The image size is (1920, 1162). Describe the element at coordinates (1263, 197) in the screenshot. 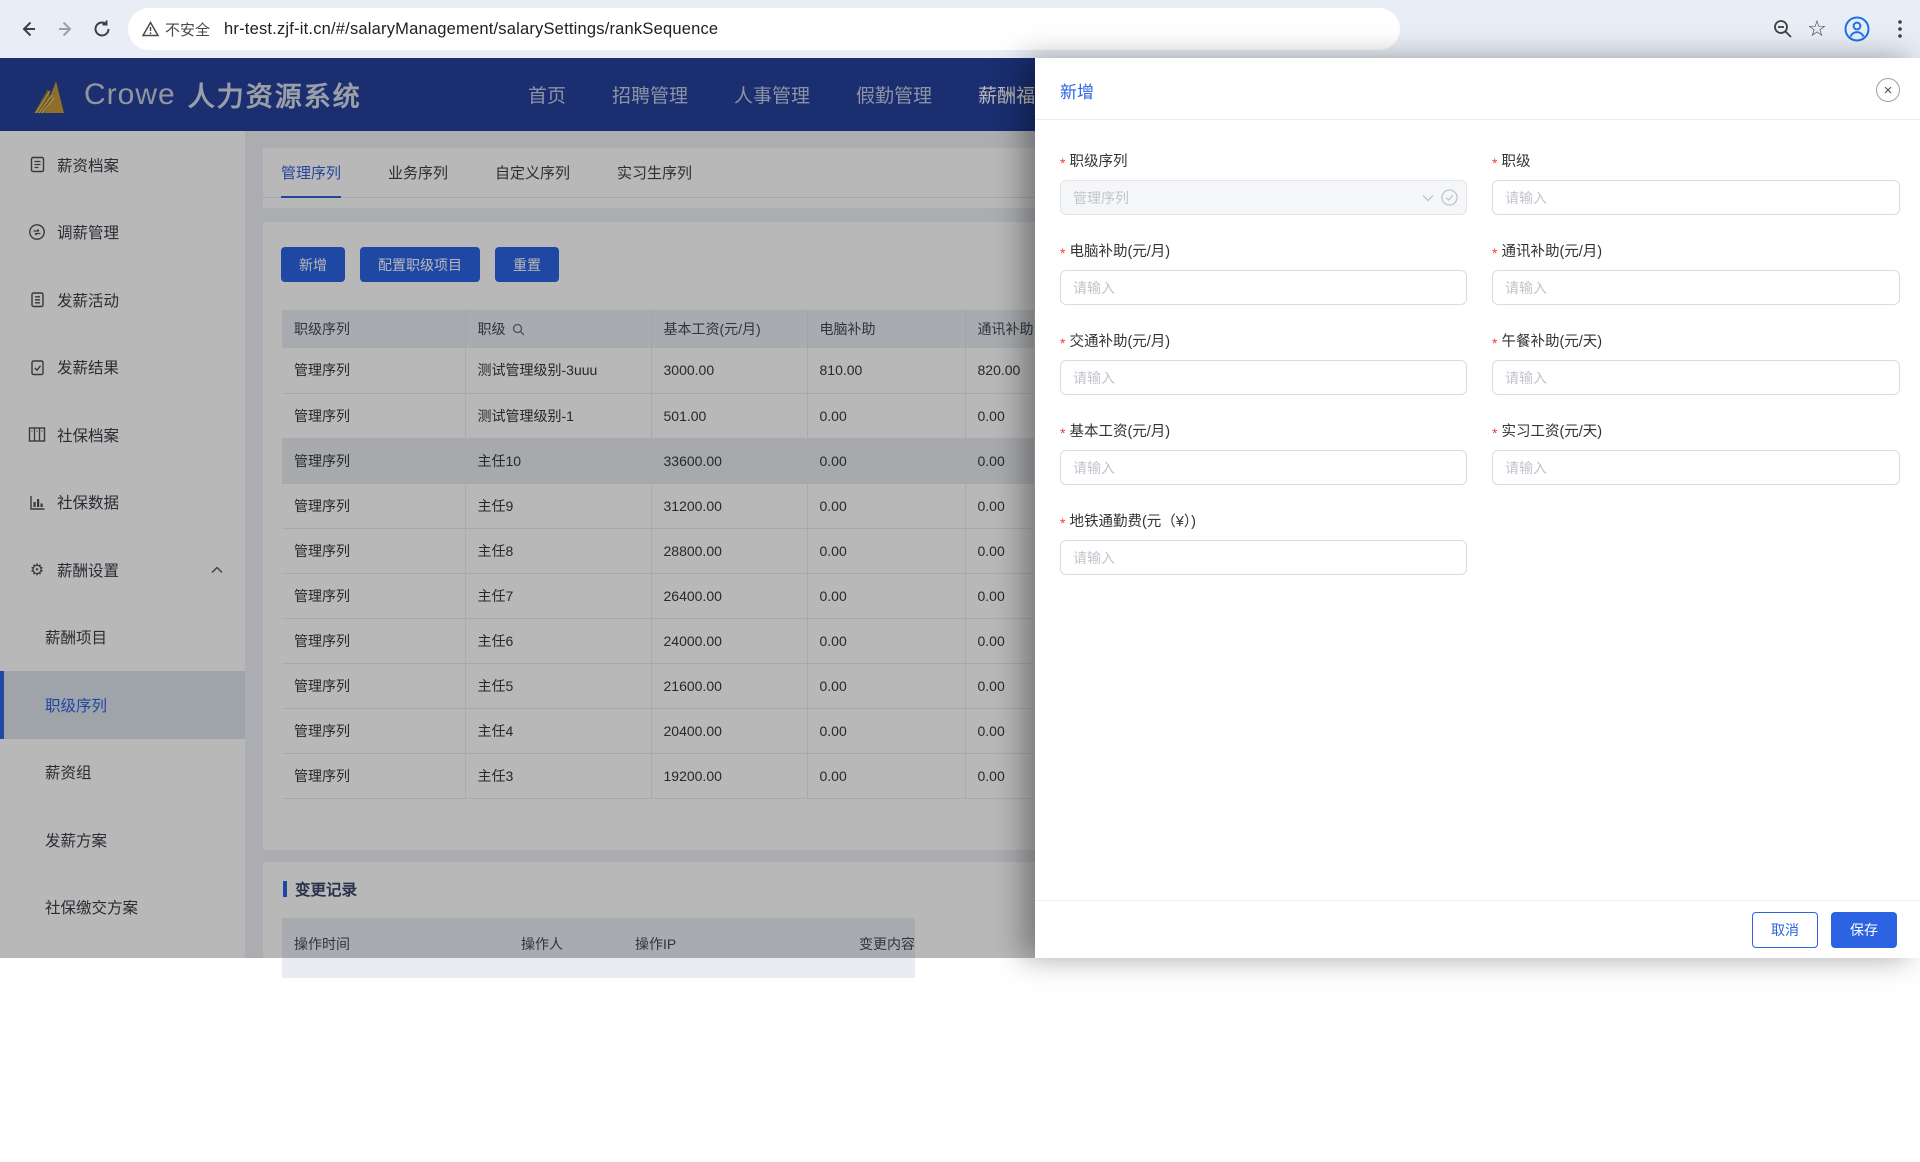

I see `rank-sequence-select: 管理序列` at that location.